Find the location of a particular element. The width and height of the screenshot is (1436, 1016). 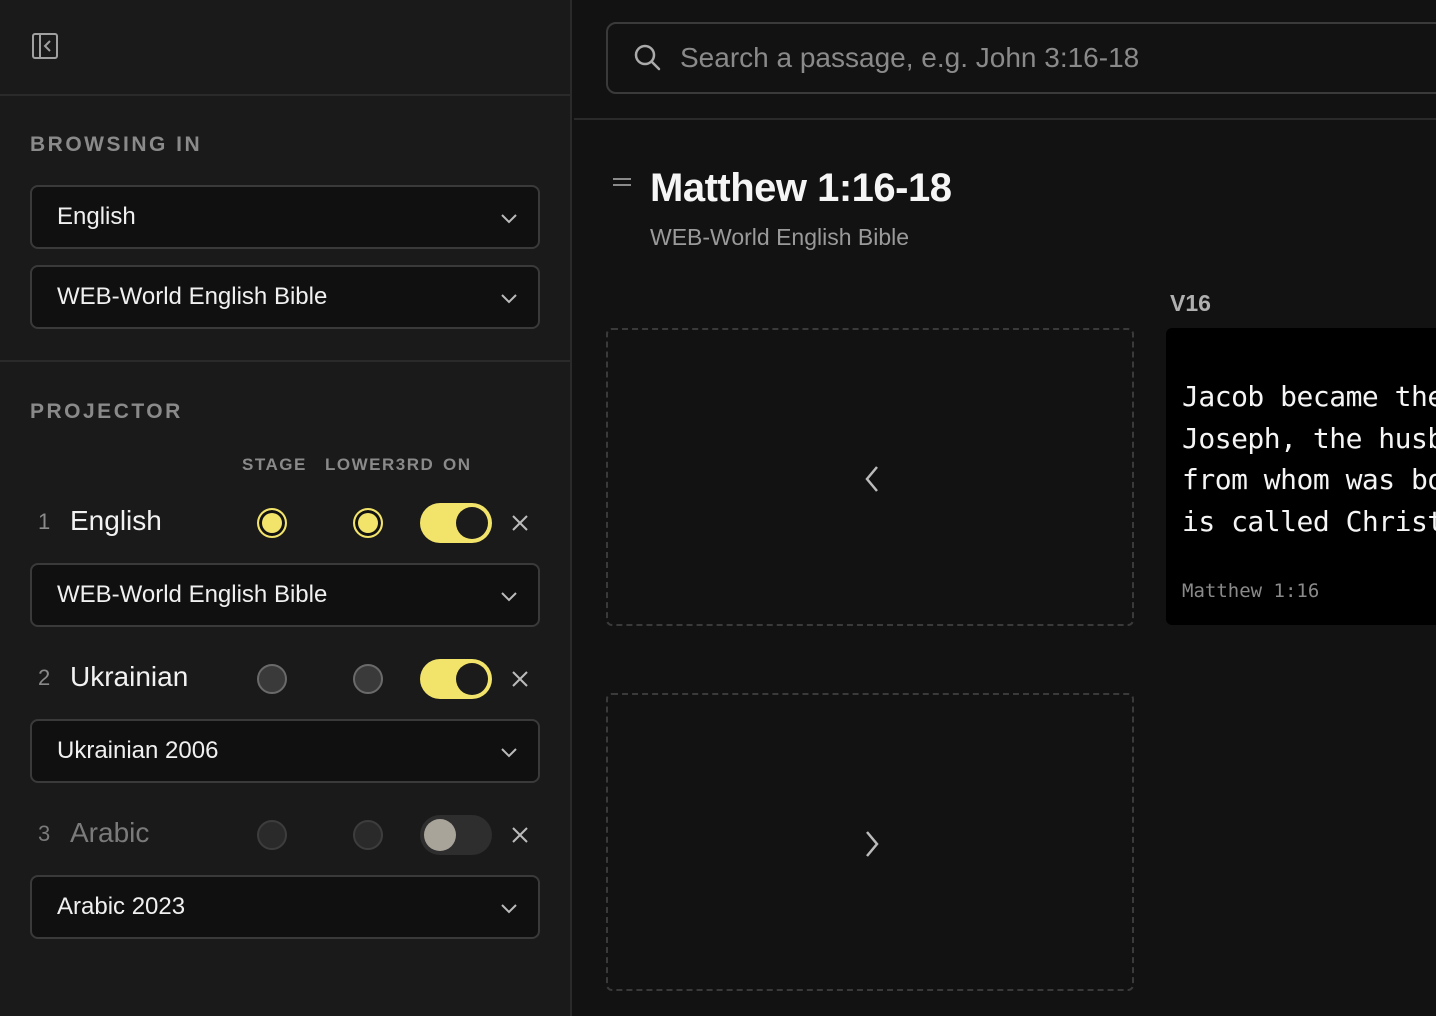

passage-version: WEB-World English Bible is located at coordinates (780, 237).